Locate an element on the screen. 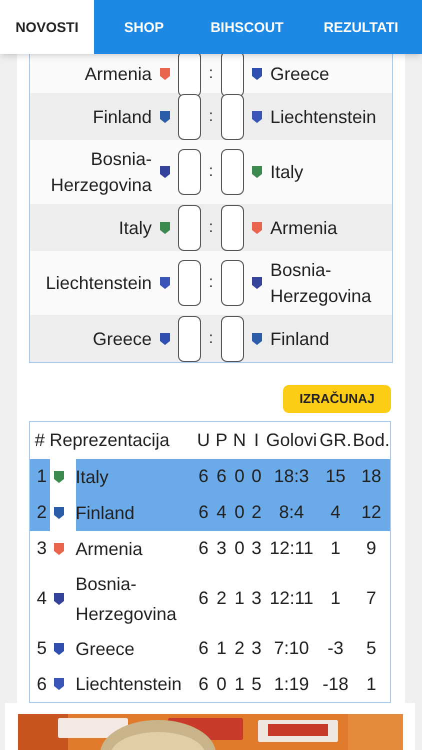  column-header: N is located at coordinates (239, 440).